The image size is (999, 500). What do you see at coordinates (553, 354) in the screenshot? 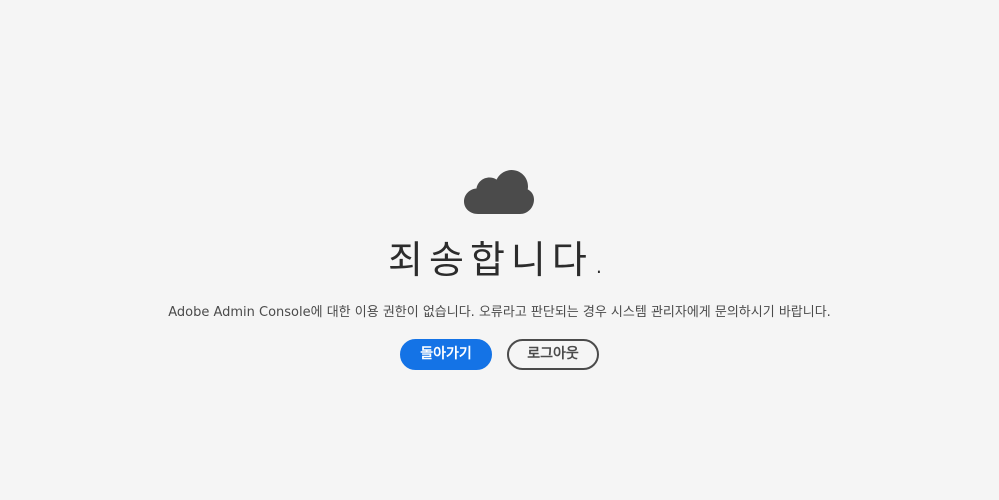
I see `logout-button: 로그아웃` at bounding box center [553, 354].